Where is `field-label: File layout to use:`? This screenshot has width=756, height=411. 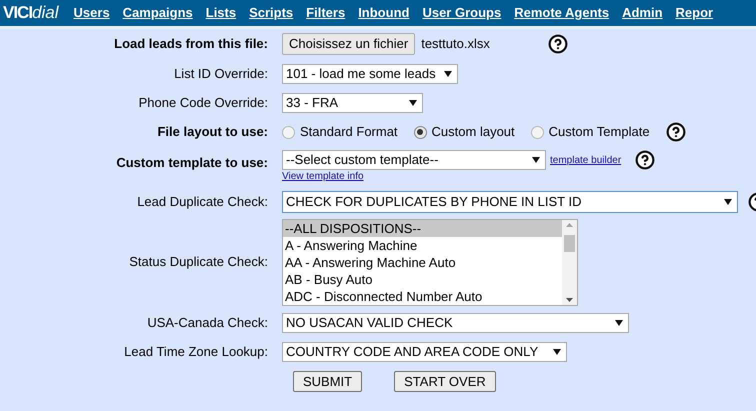
field-label: File layout to use: is located at coordinates (212, 131).